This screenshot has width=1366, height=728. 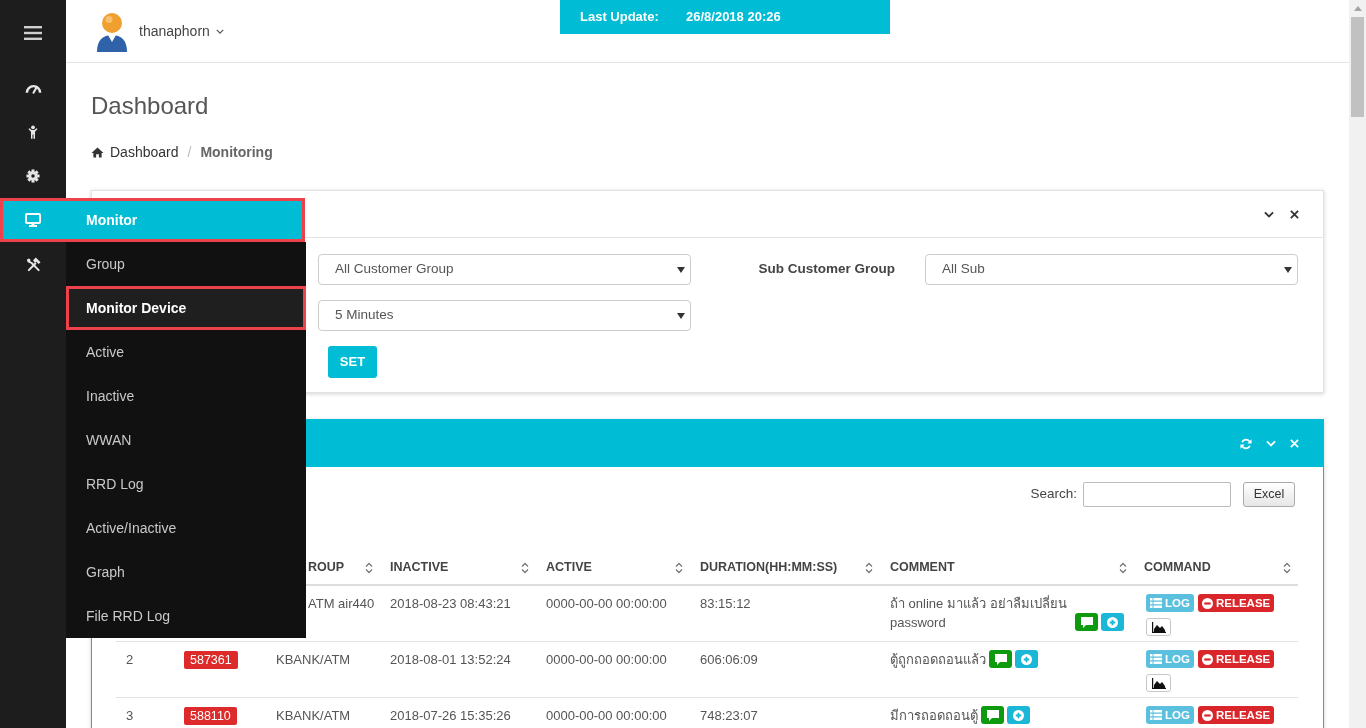 I want to click on table-cell: 606:06:09, so click(x=729, y=659).